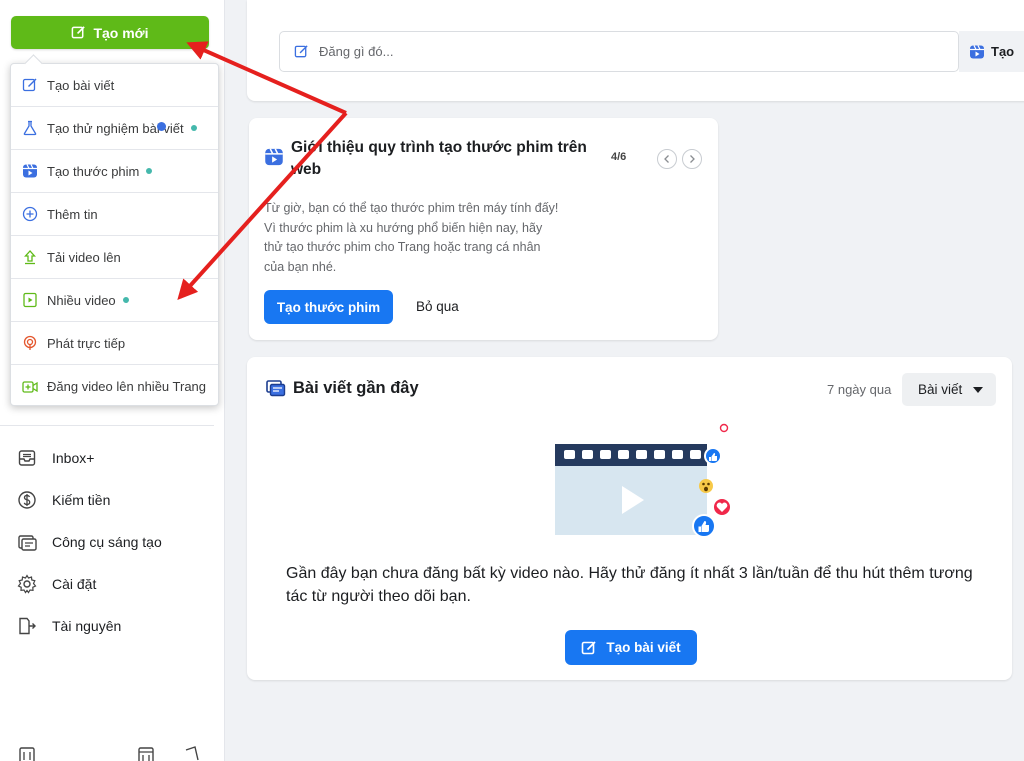 This screenshot has width=1024, height=761. I want to click on caret-down-icon, so click(978, 389).